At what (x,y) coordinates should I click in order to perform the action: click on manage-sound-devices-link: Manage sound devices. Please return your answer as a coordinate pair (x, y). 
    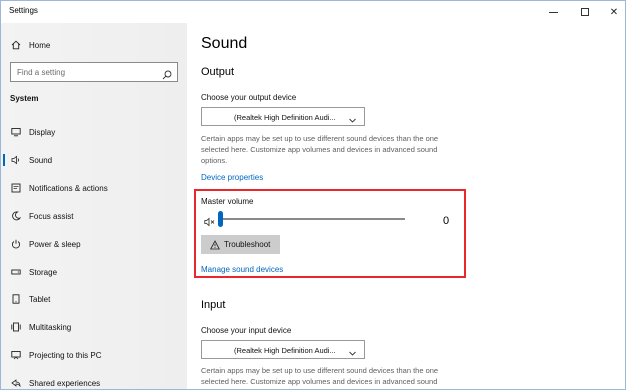
    Looking at the image, I should click on (242, 269).